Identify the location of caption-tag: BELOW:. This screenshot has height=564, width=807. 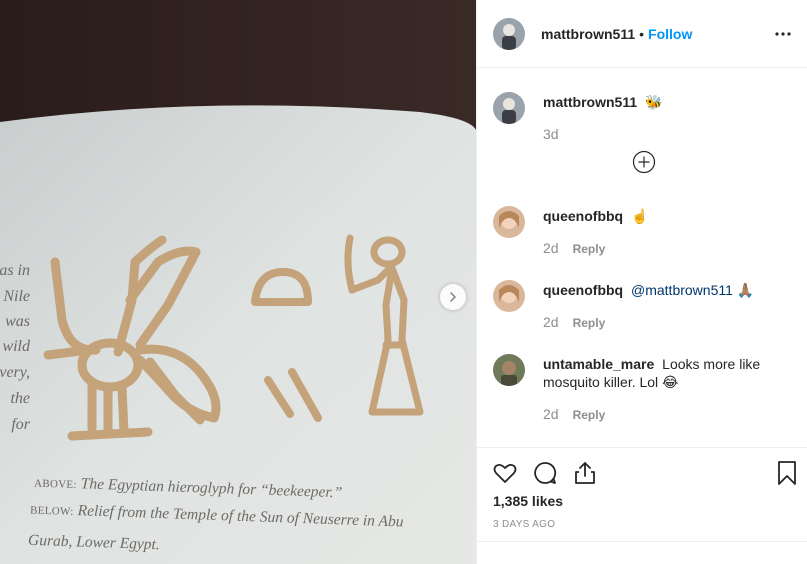
(51, 511).